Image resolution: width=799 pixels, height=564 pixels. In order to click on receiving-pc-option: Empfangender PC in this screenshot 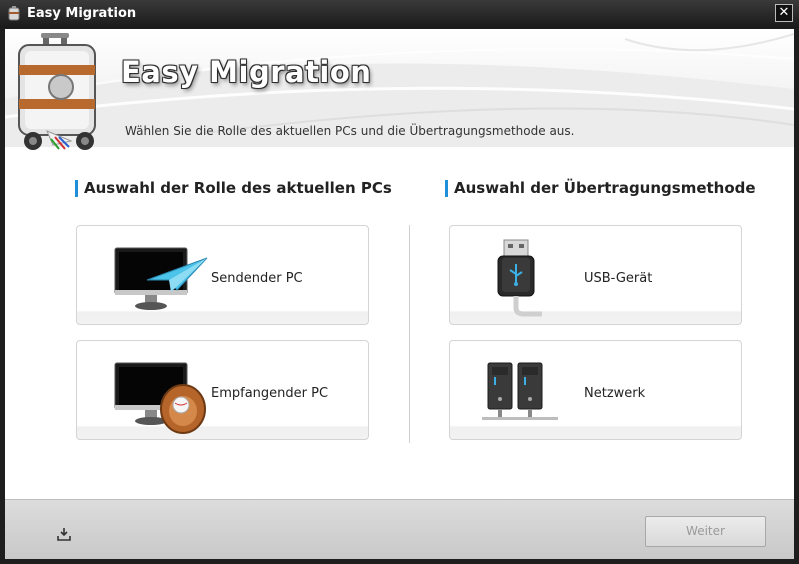, I will do `click(222, 390)`.